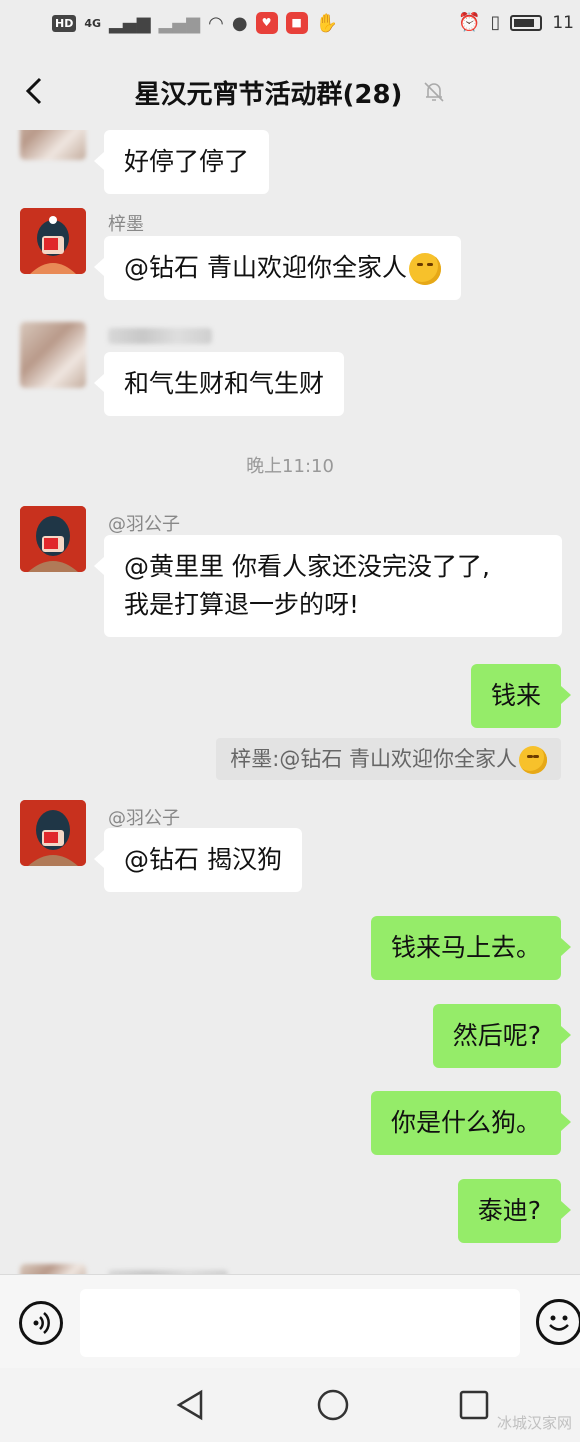  Describe the element at coordinates (190, 1405) in the screenshot. I see `triangle-back-icon` at that location.